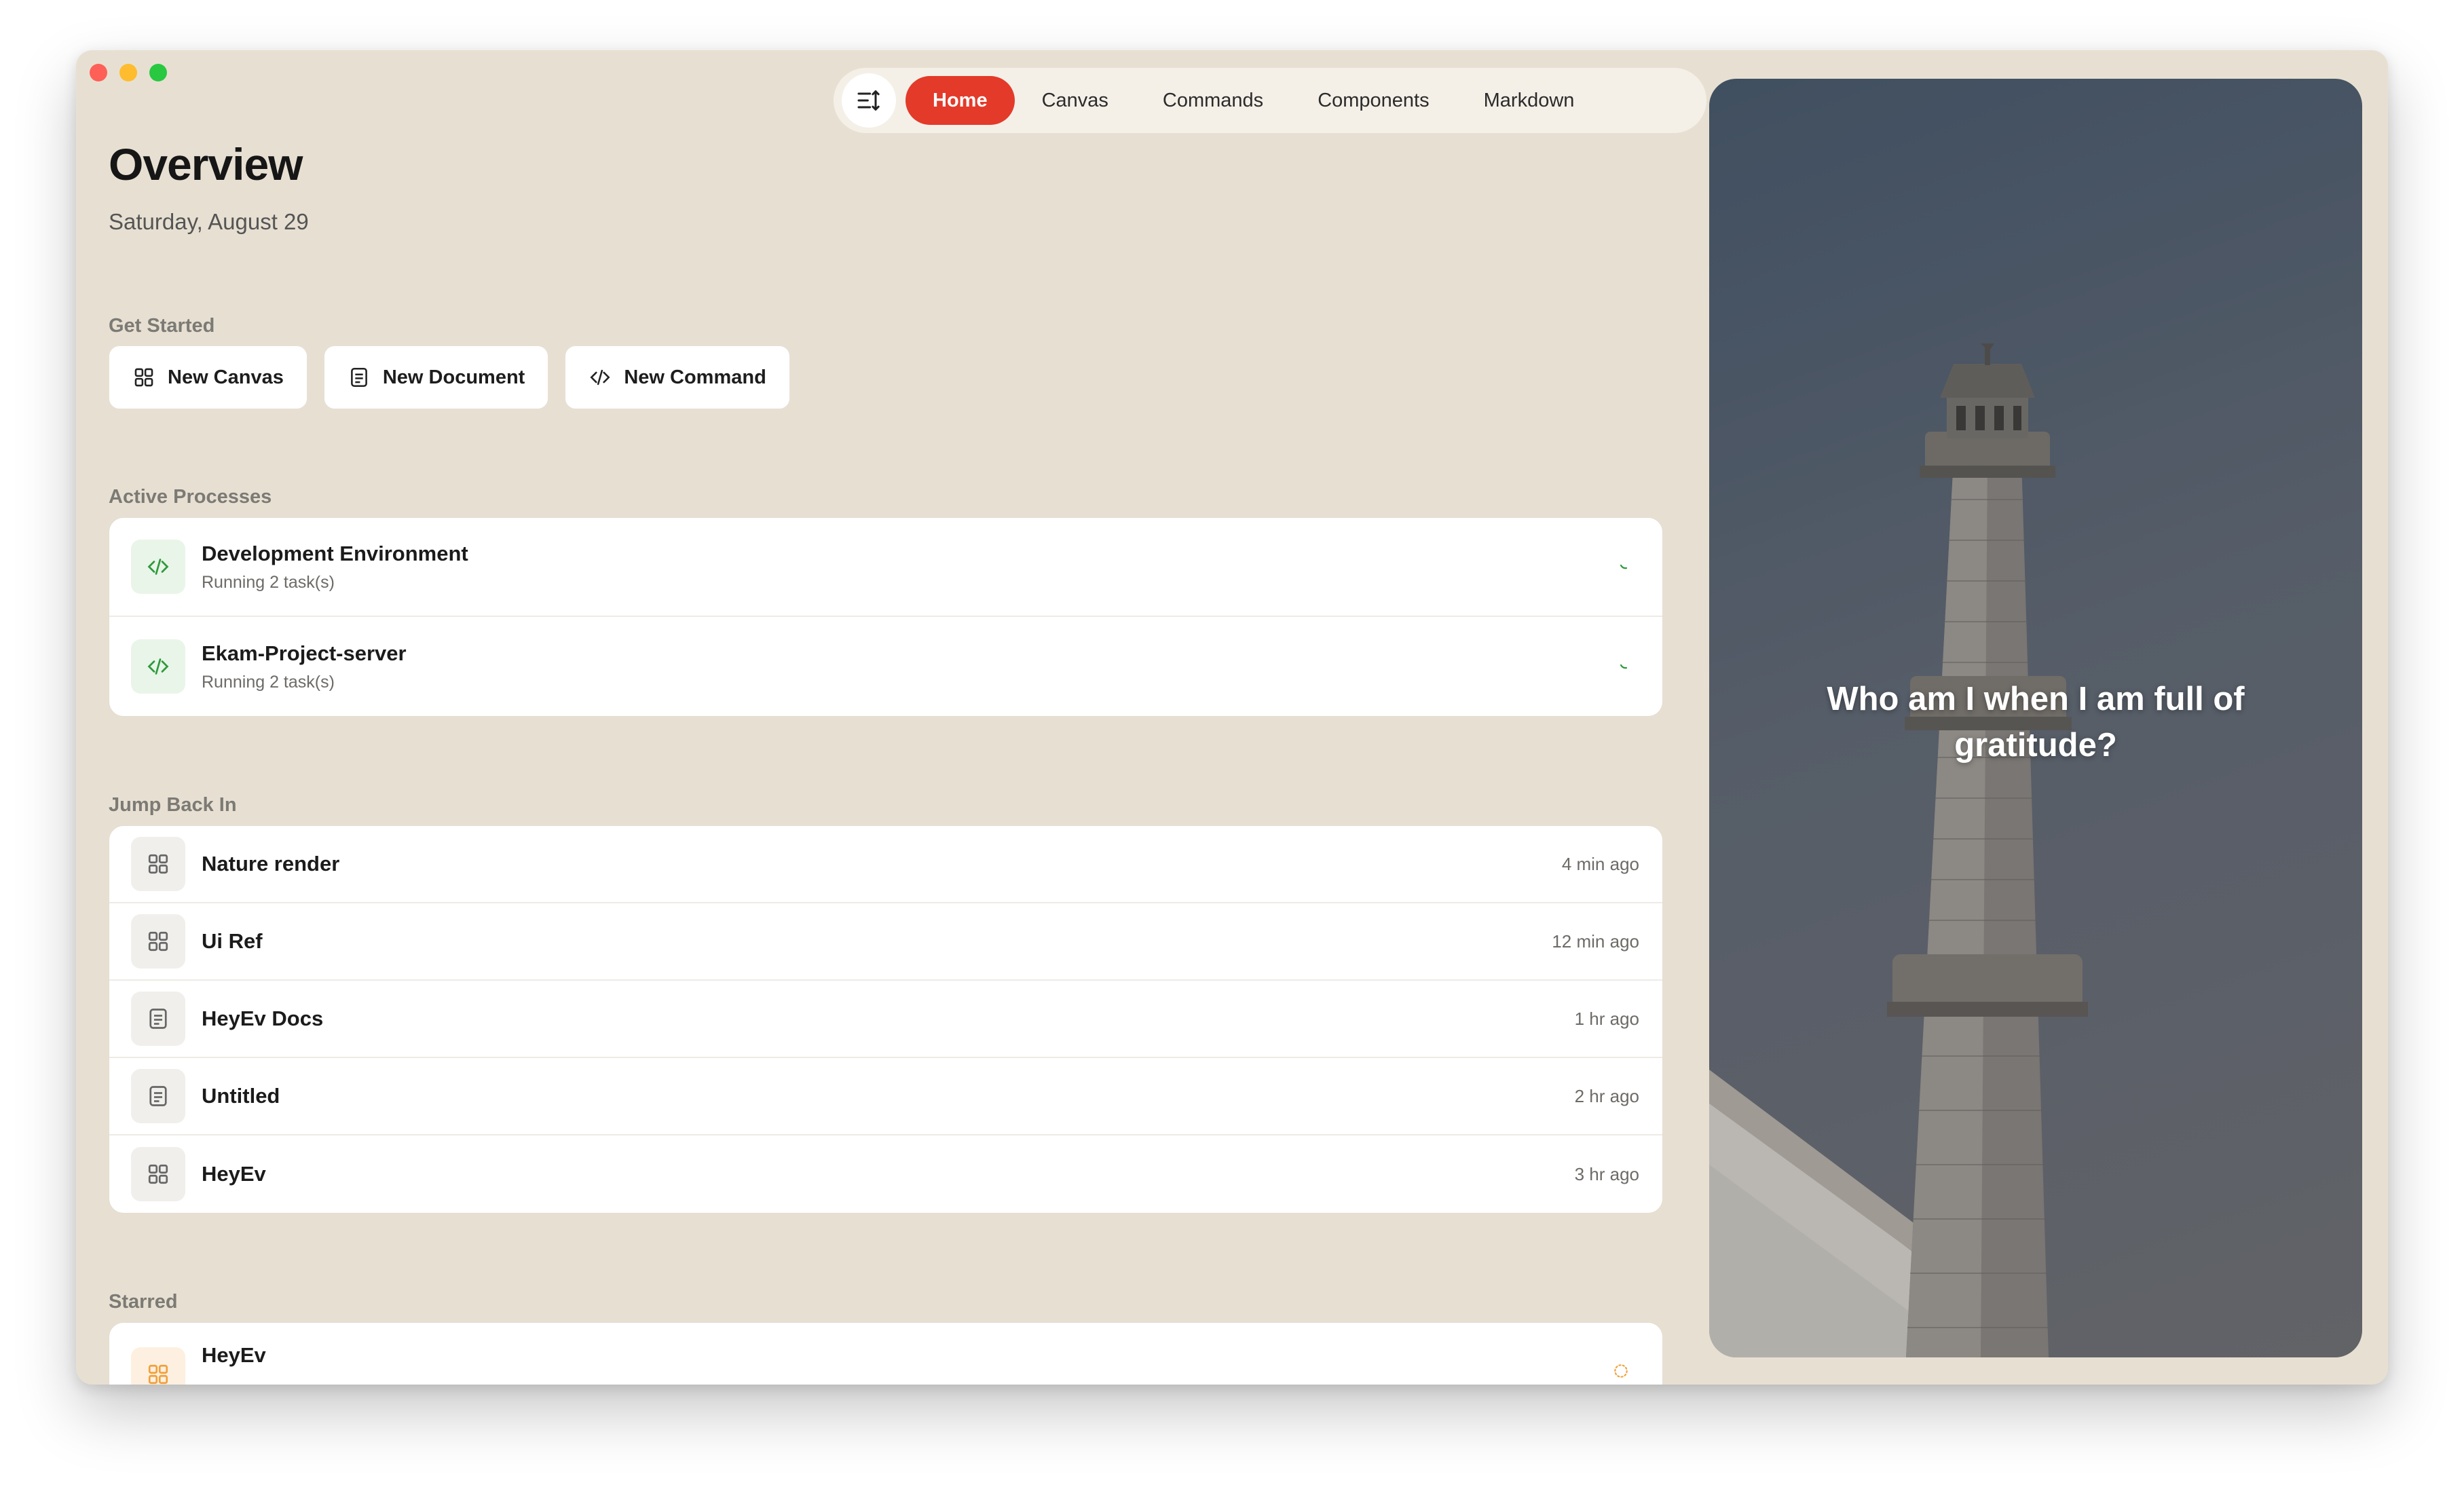  What do you see at coordinates (885, 1096) in the screenshot?
I see `list-item: Untitled 2 hr ago` at bounding box center [885, 1096].